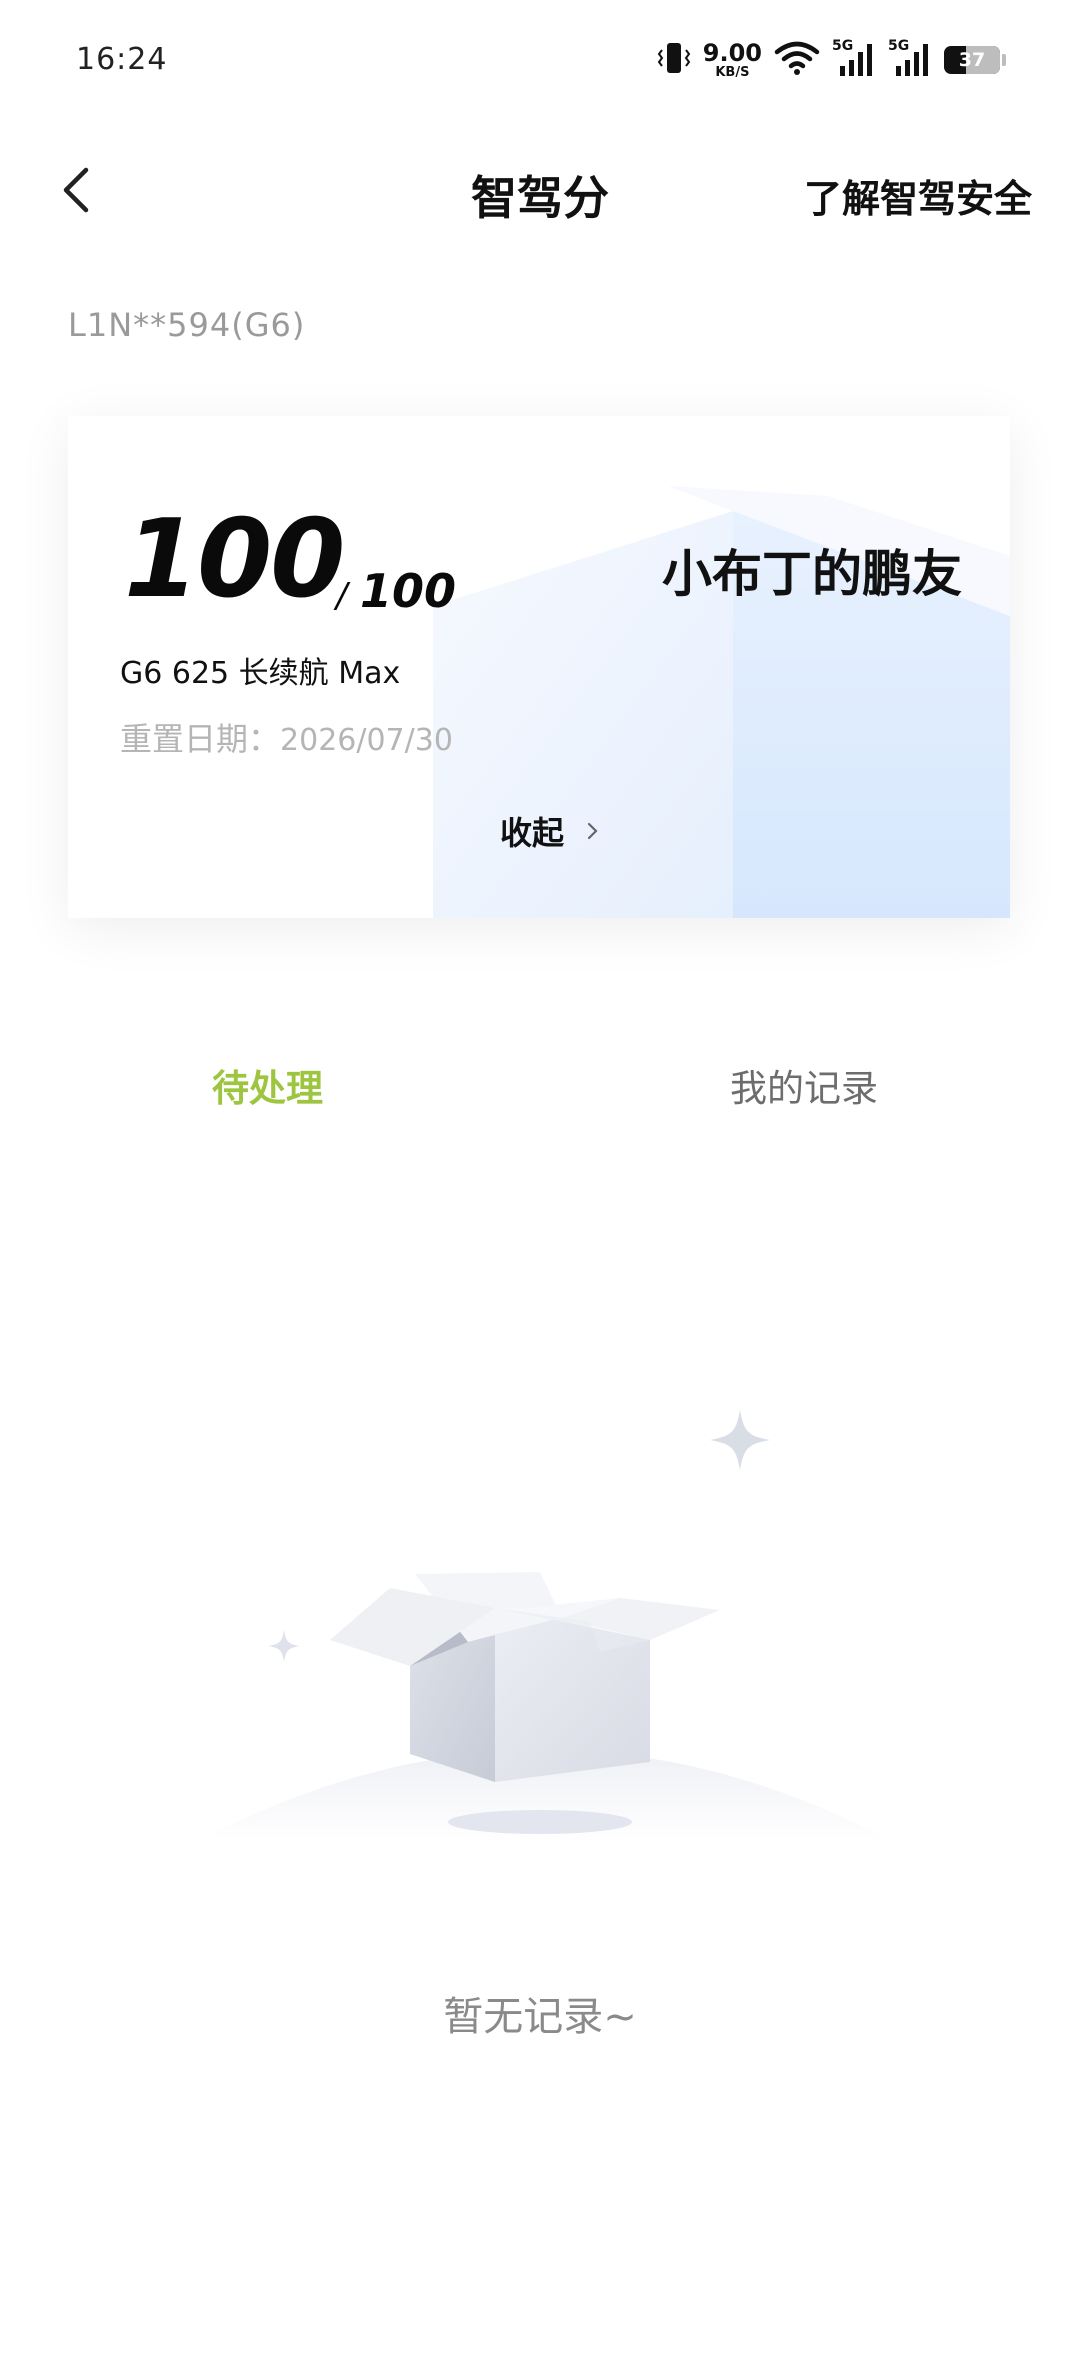 The height and width of the screenshot is (2374, 1080). I want to click on vehicle-model: G6 625 长续航 Max, so click(260, 673).